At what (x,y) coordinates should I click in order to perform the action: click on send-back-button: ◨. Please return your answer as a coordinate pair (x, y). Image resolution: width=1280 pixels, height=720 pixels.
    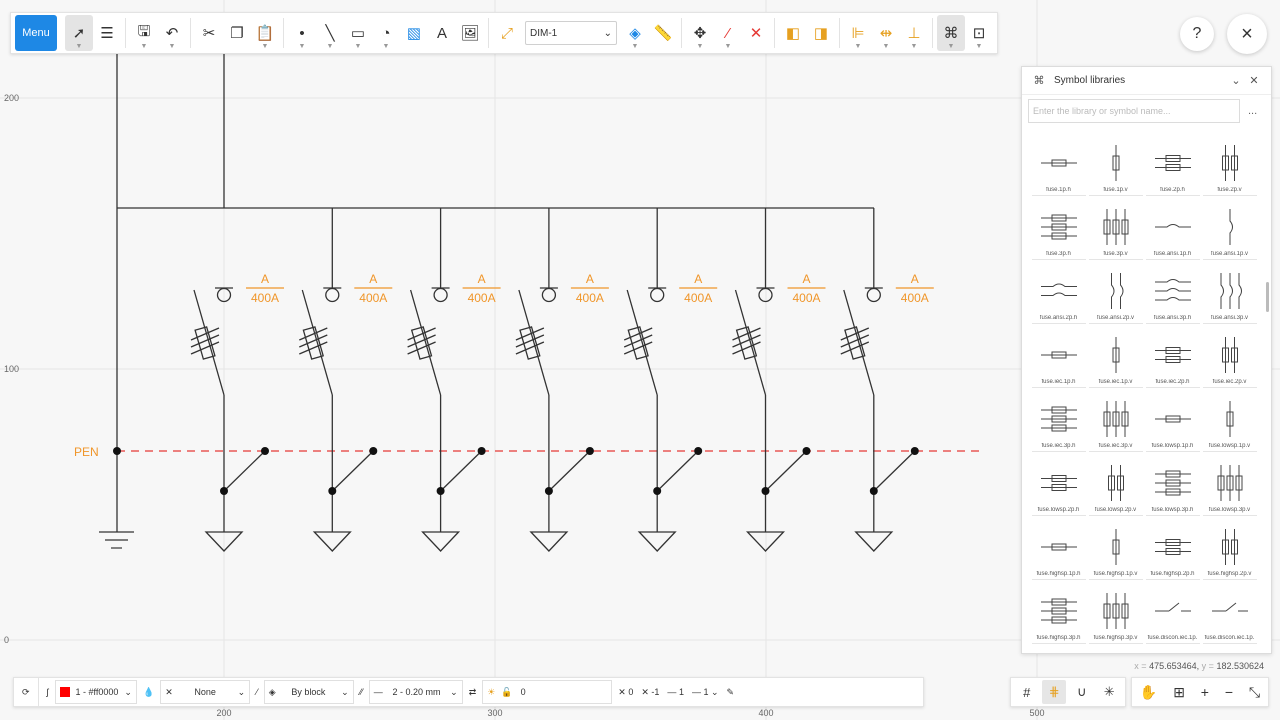
    Looking at the image, I should click on (821, 33).